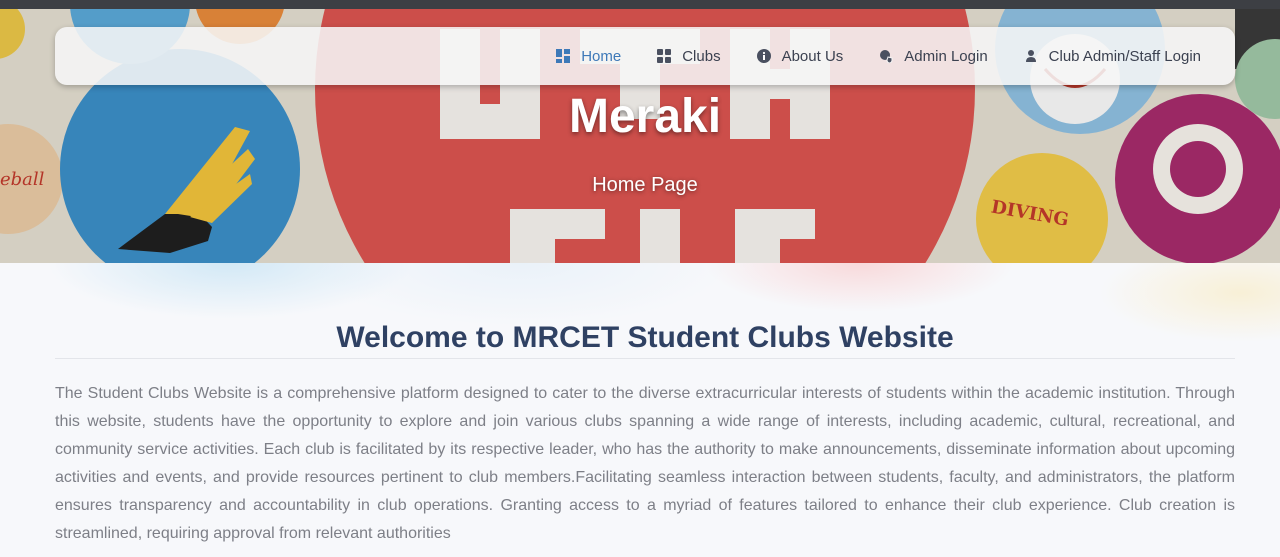 This screenshot has width=1280, height=557. Describe the element at coordinates (645, 185) in the screenshot. I see `hero-subtitle: Home Page` at that location.